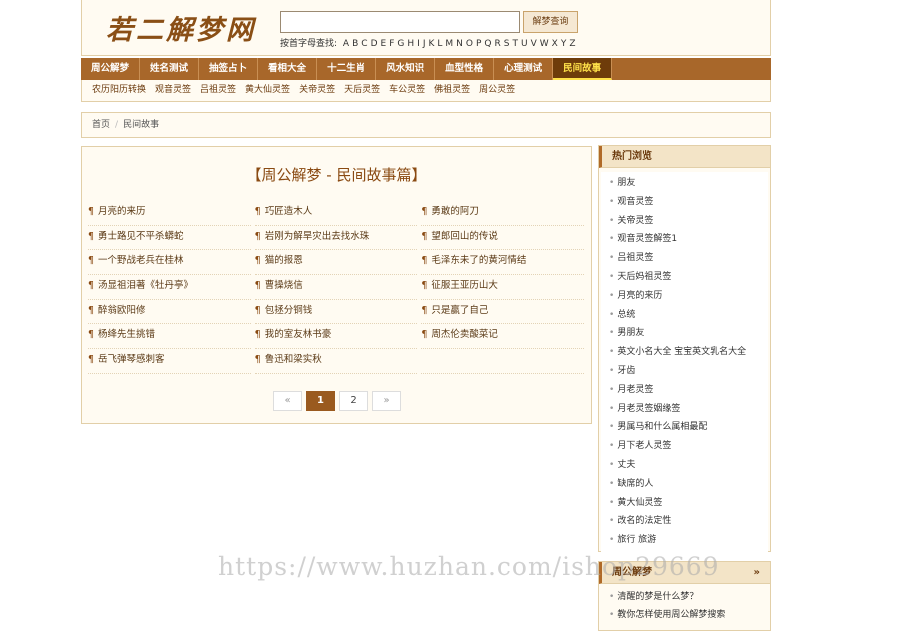 This screenshot has width=900, height=631. Describe the element at coordinates (544, 44) in the screenshot. I see `letter-link: W` at that location.